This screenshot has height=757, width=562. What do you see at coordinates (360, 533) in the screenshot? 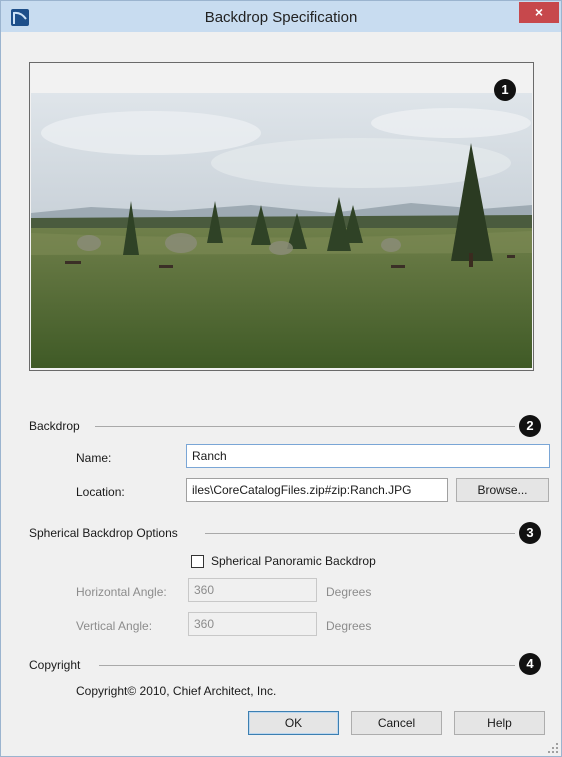
I see `spherical-group-divider` at bounding box center [360, 533].